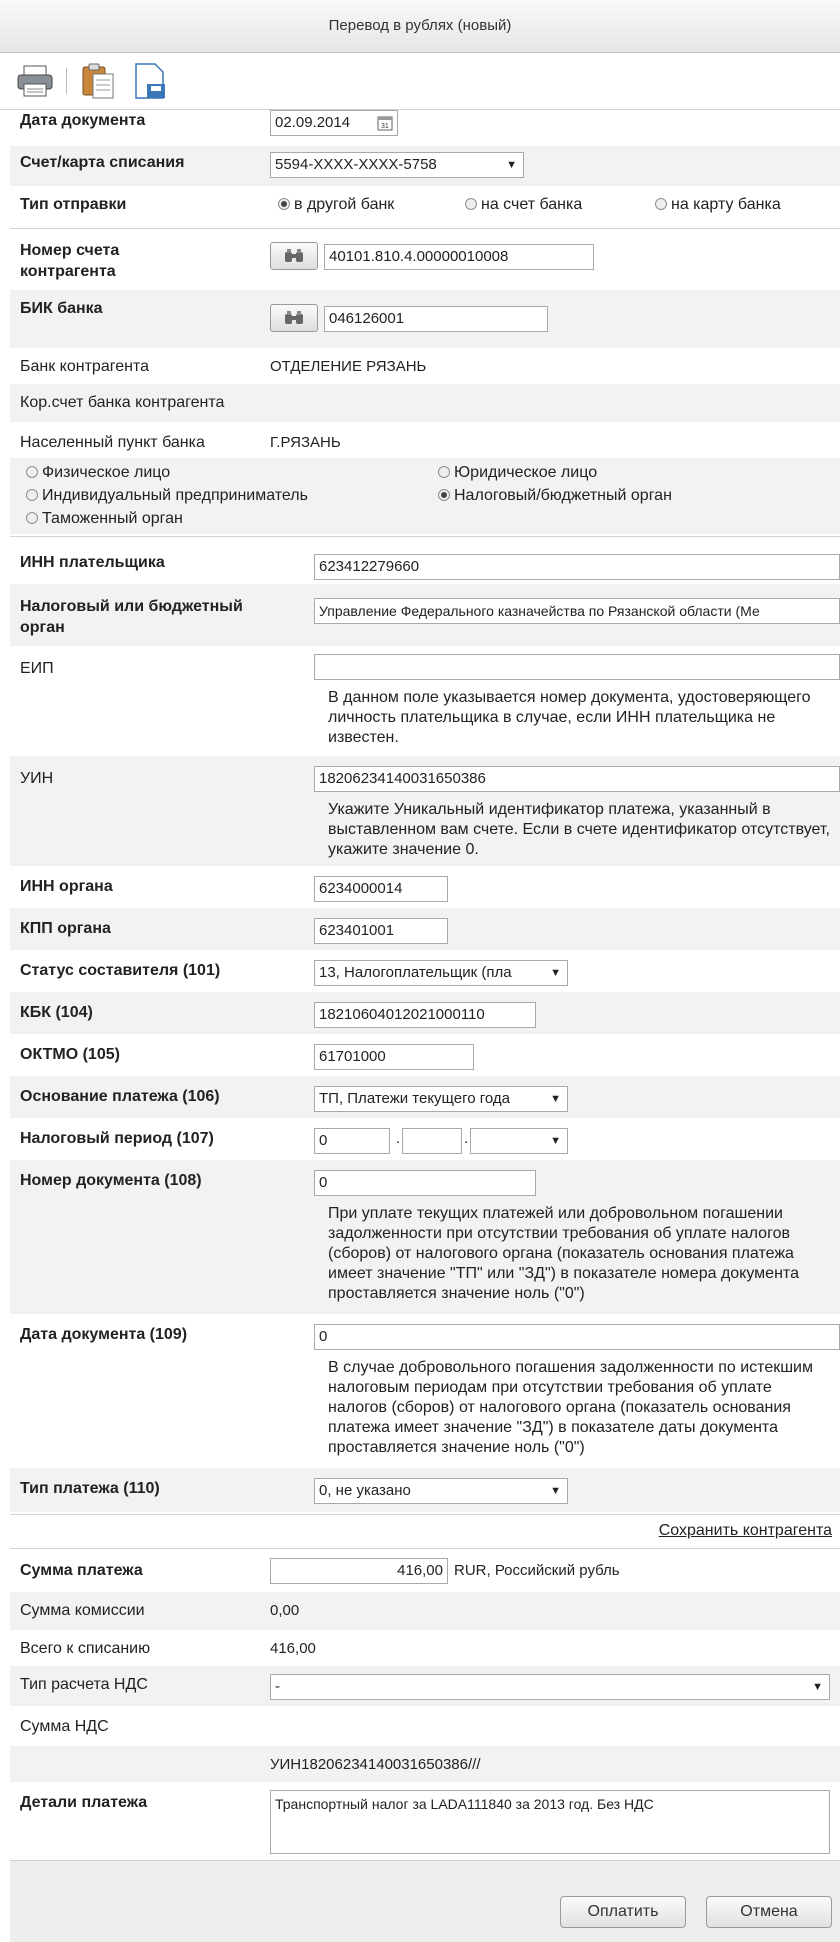  I want to click on row-inn-organ: ИНН органа 6234000014, so click(425, 887).